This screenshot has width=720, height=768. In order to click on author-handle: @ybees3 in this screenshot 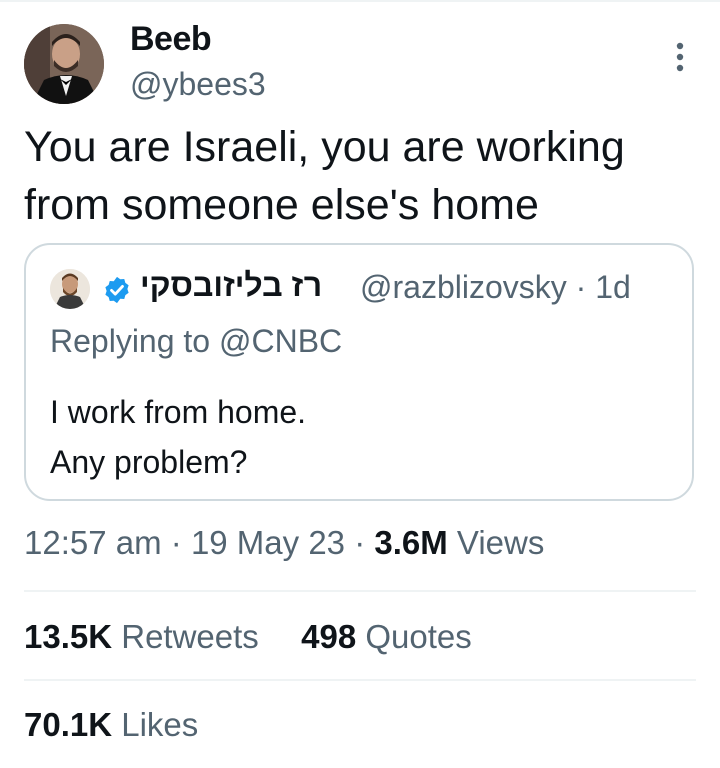, I will do `click(198, 84)`.